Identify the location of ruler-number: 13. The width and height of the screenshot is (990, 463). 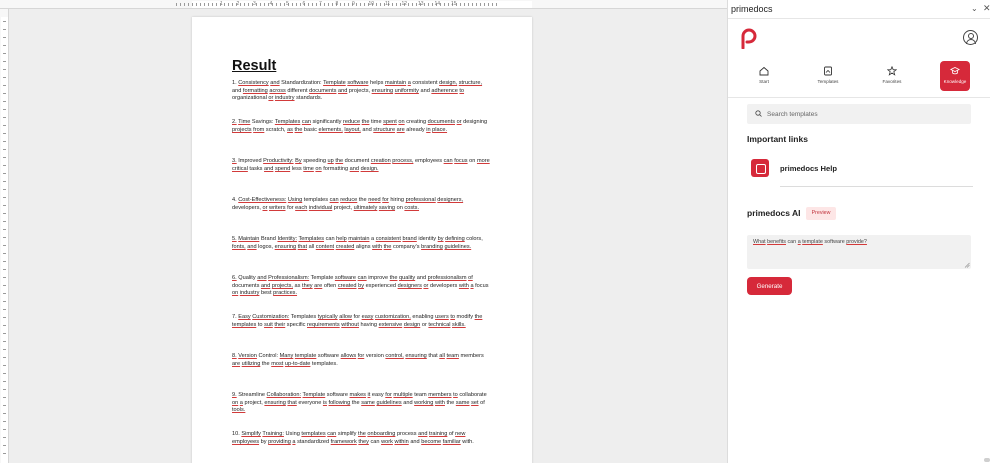
(421, 4).